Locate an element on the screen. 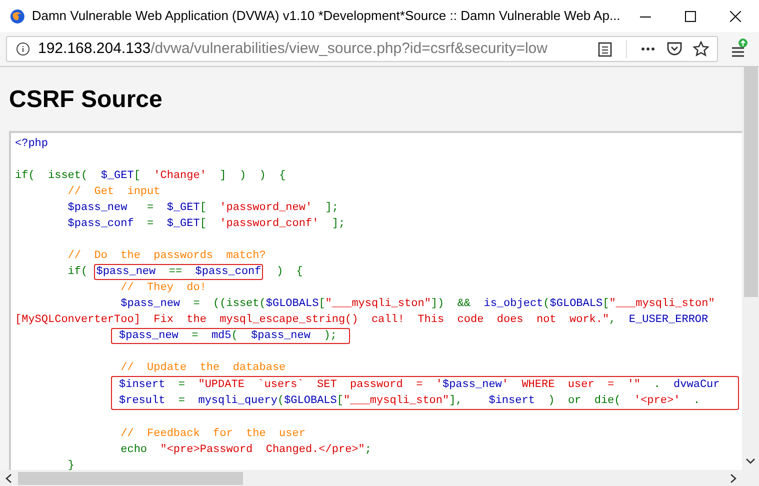  url-text: 192.168.204.133/dvwa/vulnerabilities/view_source.php?id=csrf&security=low is located at coordinates (293, 48).